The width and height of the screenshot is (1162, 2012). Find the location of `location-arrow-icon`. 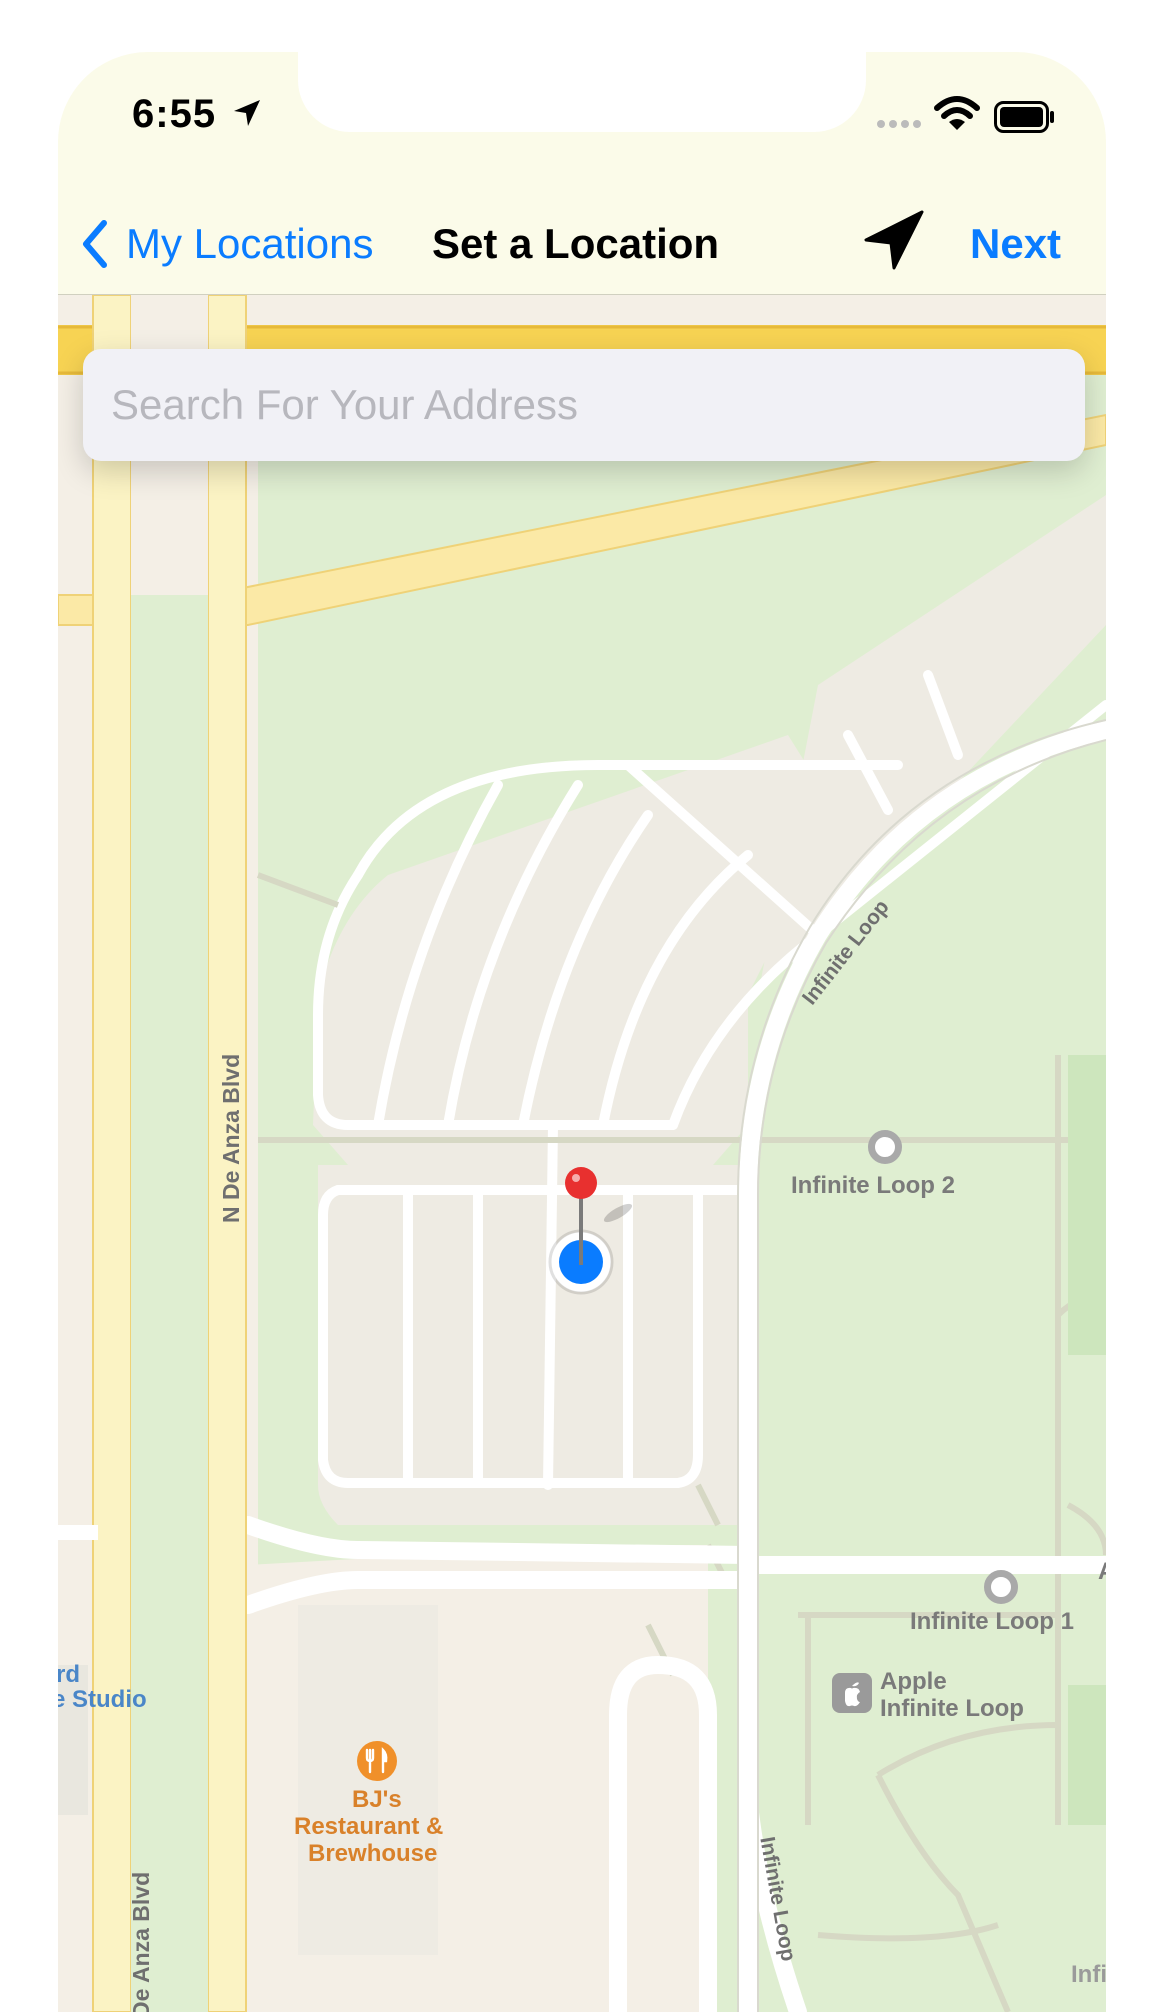

location-arrow-icon is located at coordinates (894, 240).